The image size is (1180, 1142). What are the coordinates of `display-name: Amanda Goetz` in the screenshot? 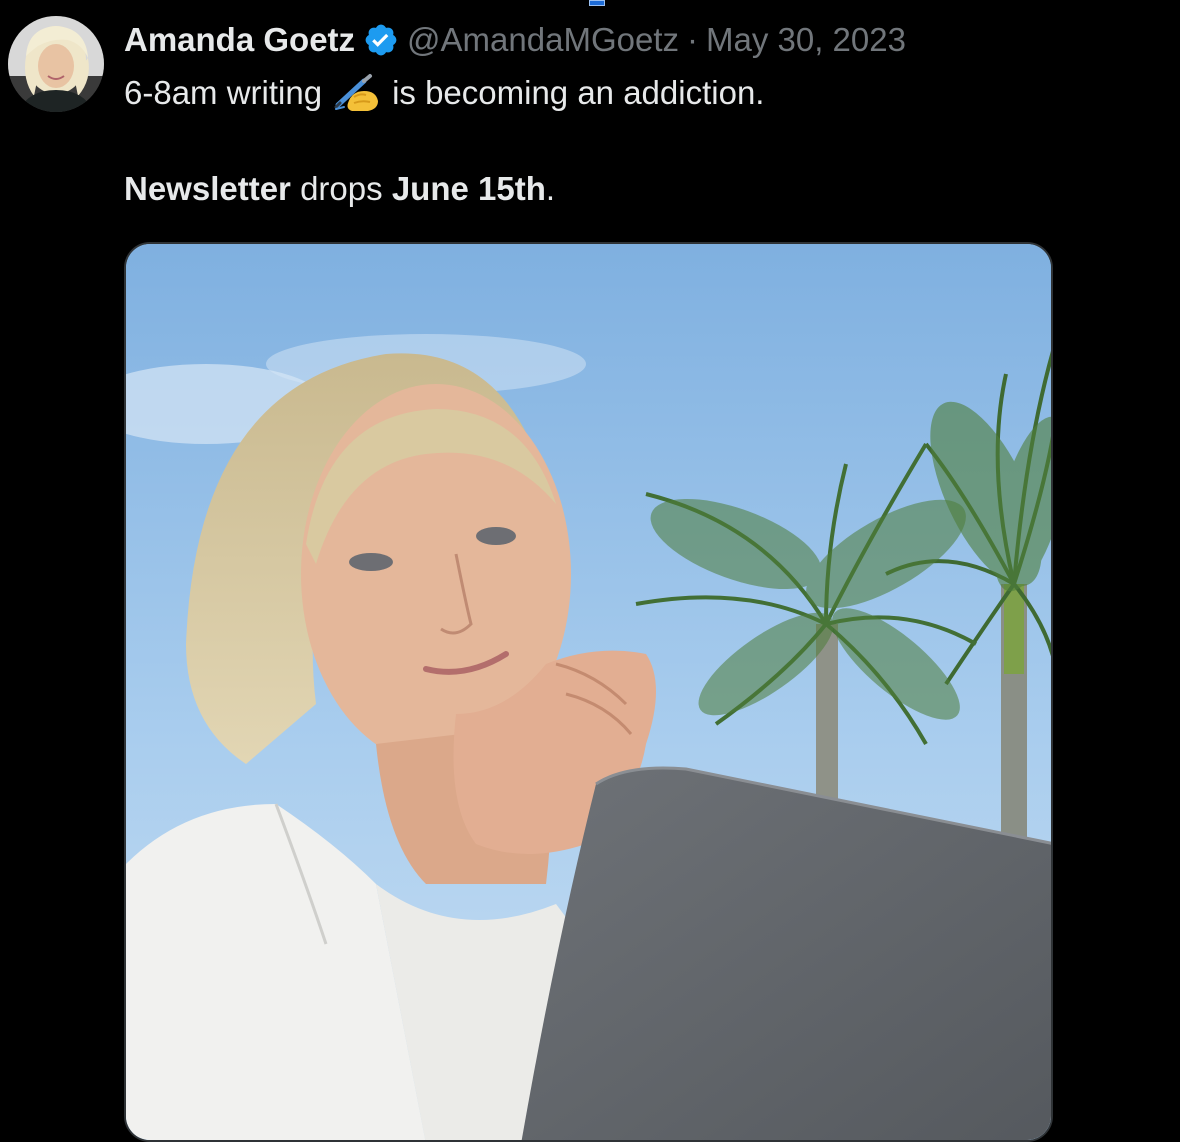 It's located at (239, 40).